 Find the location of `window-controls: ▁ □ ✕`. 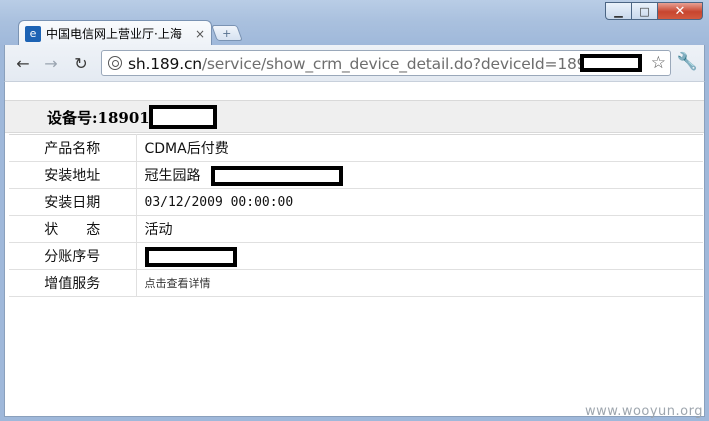

window-controls: ▁ □ ✕ is located at coordinates (654, 11).